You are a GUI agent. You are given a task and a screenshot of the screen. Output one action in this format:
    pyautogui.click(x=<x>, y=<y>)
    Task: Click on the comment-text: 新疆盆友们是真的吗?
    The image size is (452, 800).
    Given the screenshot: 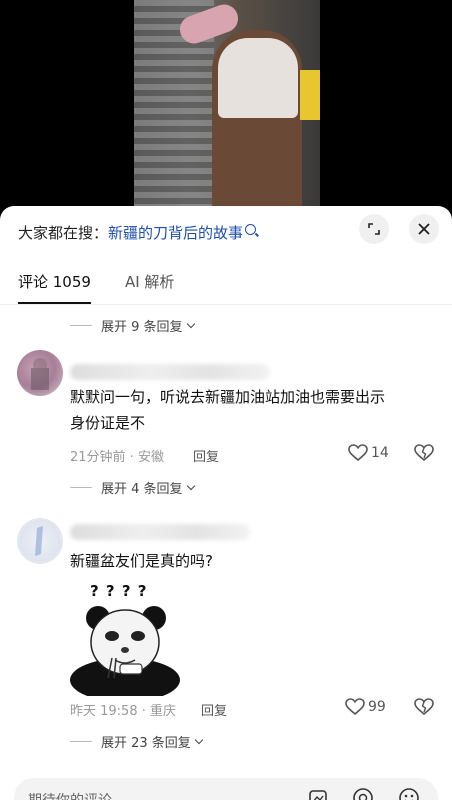 What is the action you would take?
    pyautogui.click(x=141, y=561)
    